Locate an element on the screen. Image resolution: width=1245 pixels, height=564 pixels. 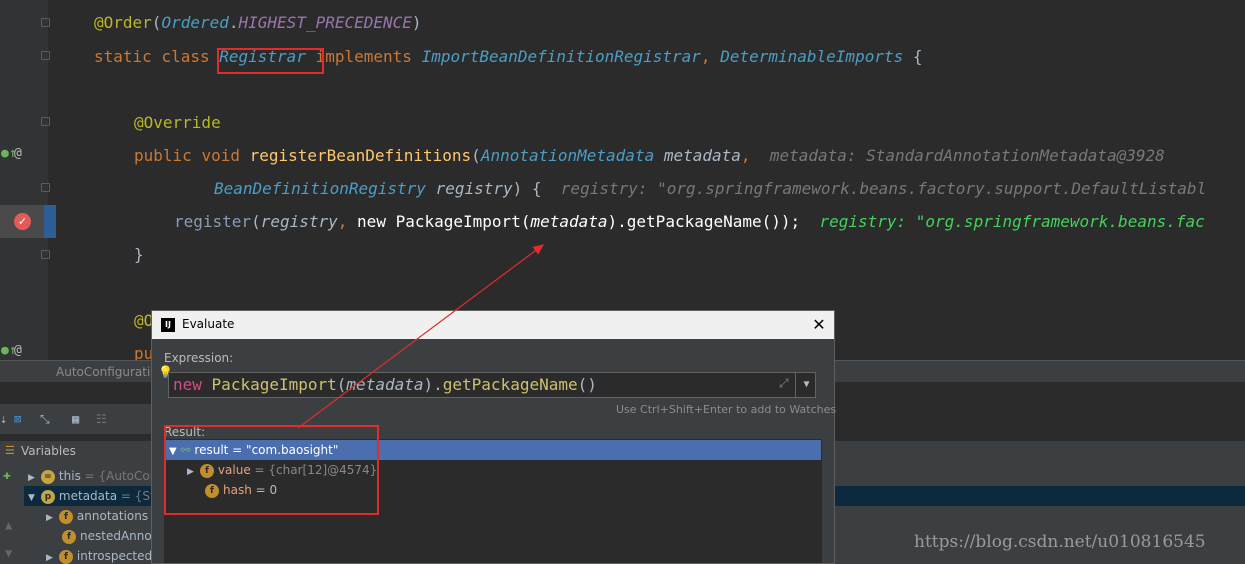
variable-row: ▶fannotations = is located at coordinates (104, 516).